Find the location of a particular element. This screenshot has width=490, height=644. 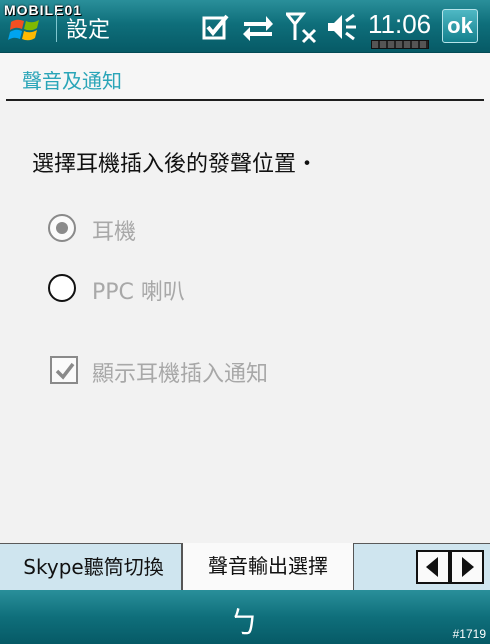

show-notification-label: 顯示耳機插入通知 is located at coordinates (180, 374).